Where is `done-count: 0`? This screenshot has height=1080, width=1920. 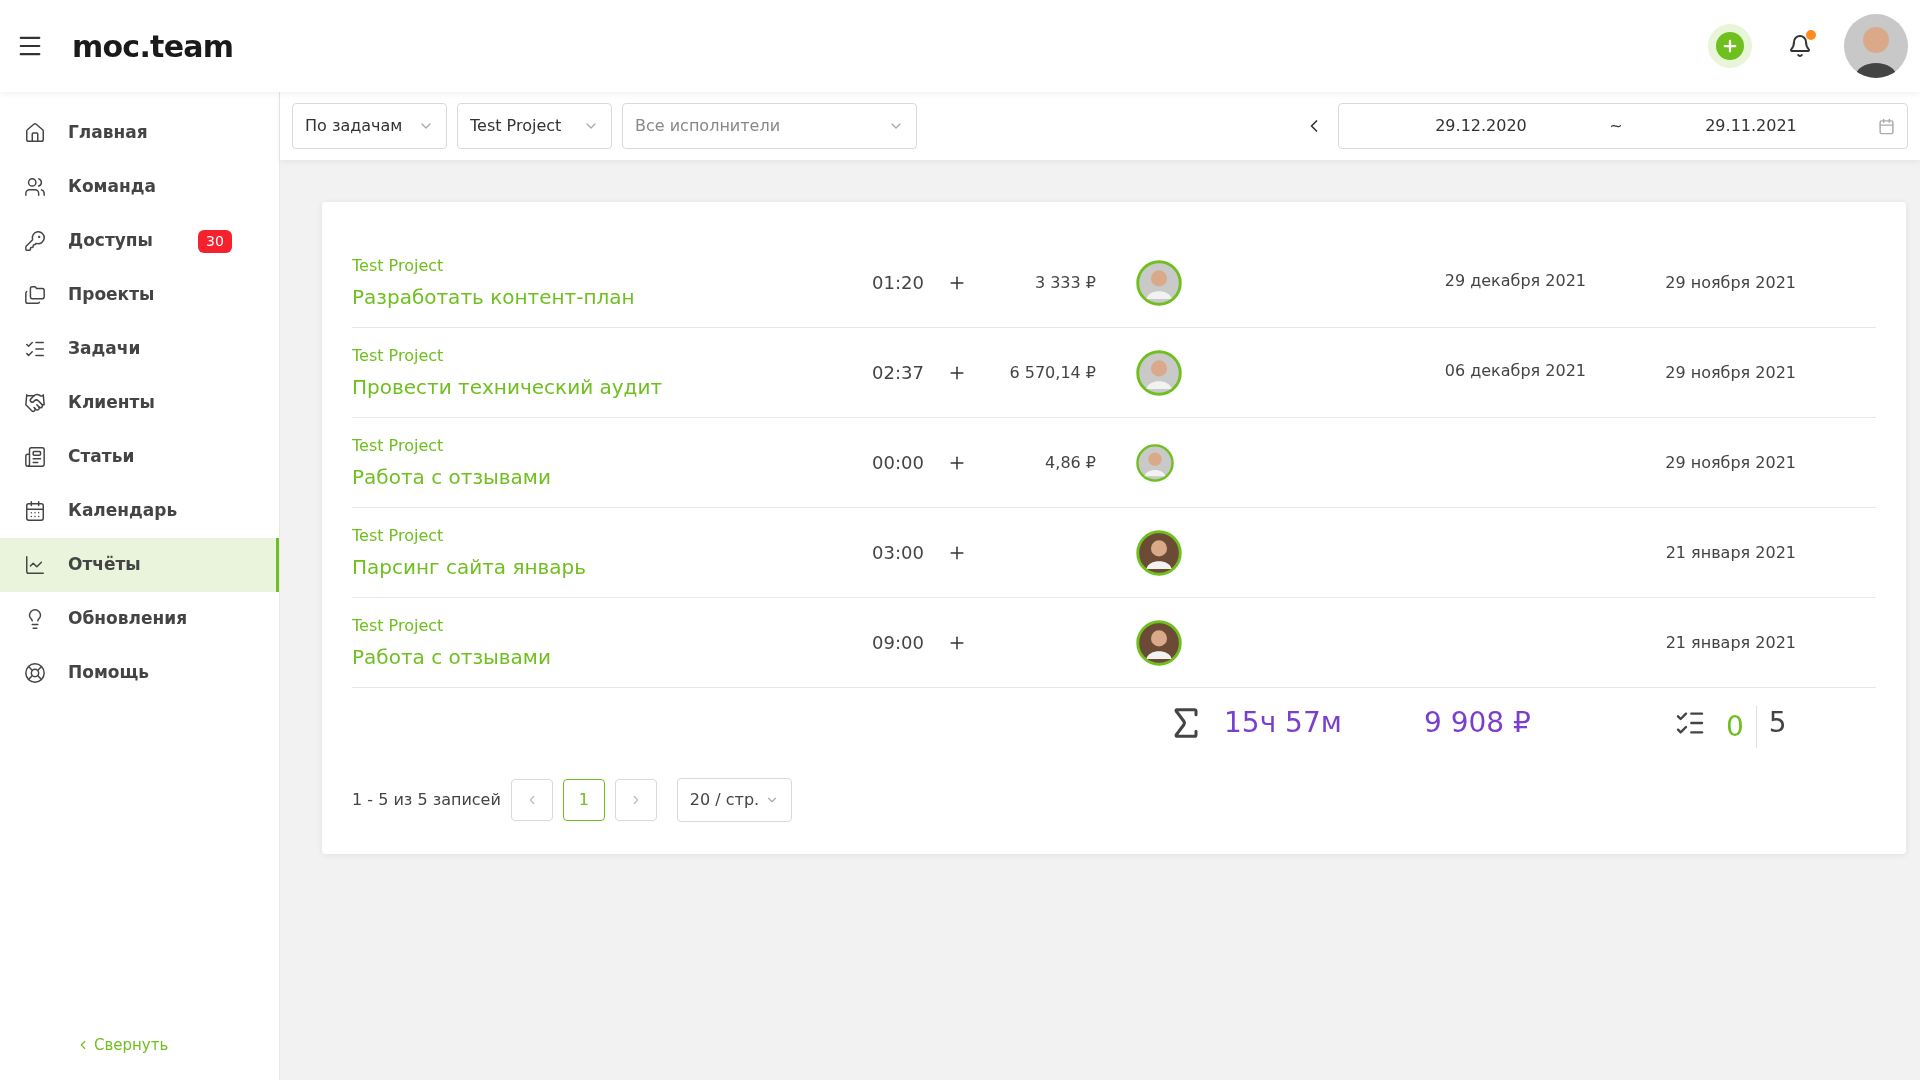 done-count: 0 is located at coordinates (1741, 727).